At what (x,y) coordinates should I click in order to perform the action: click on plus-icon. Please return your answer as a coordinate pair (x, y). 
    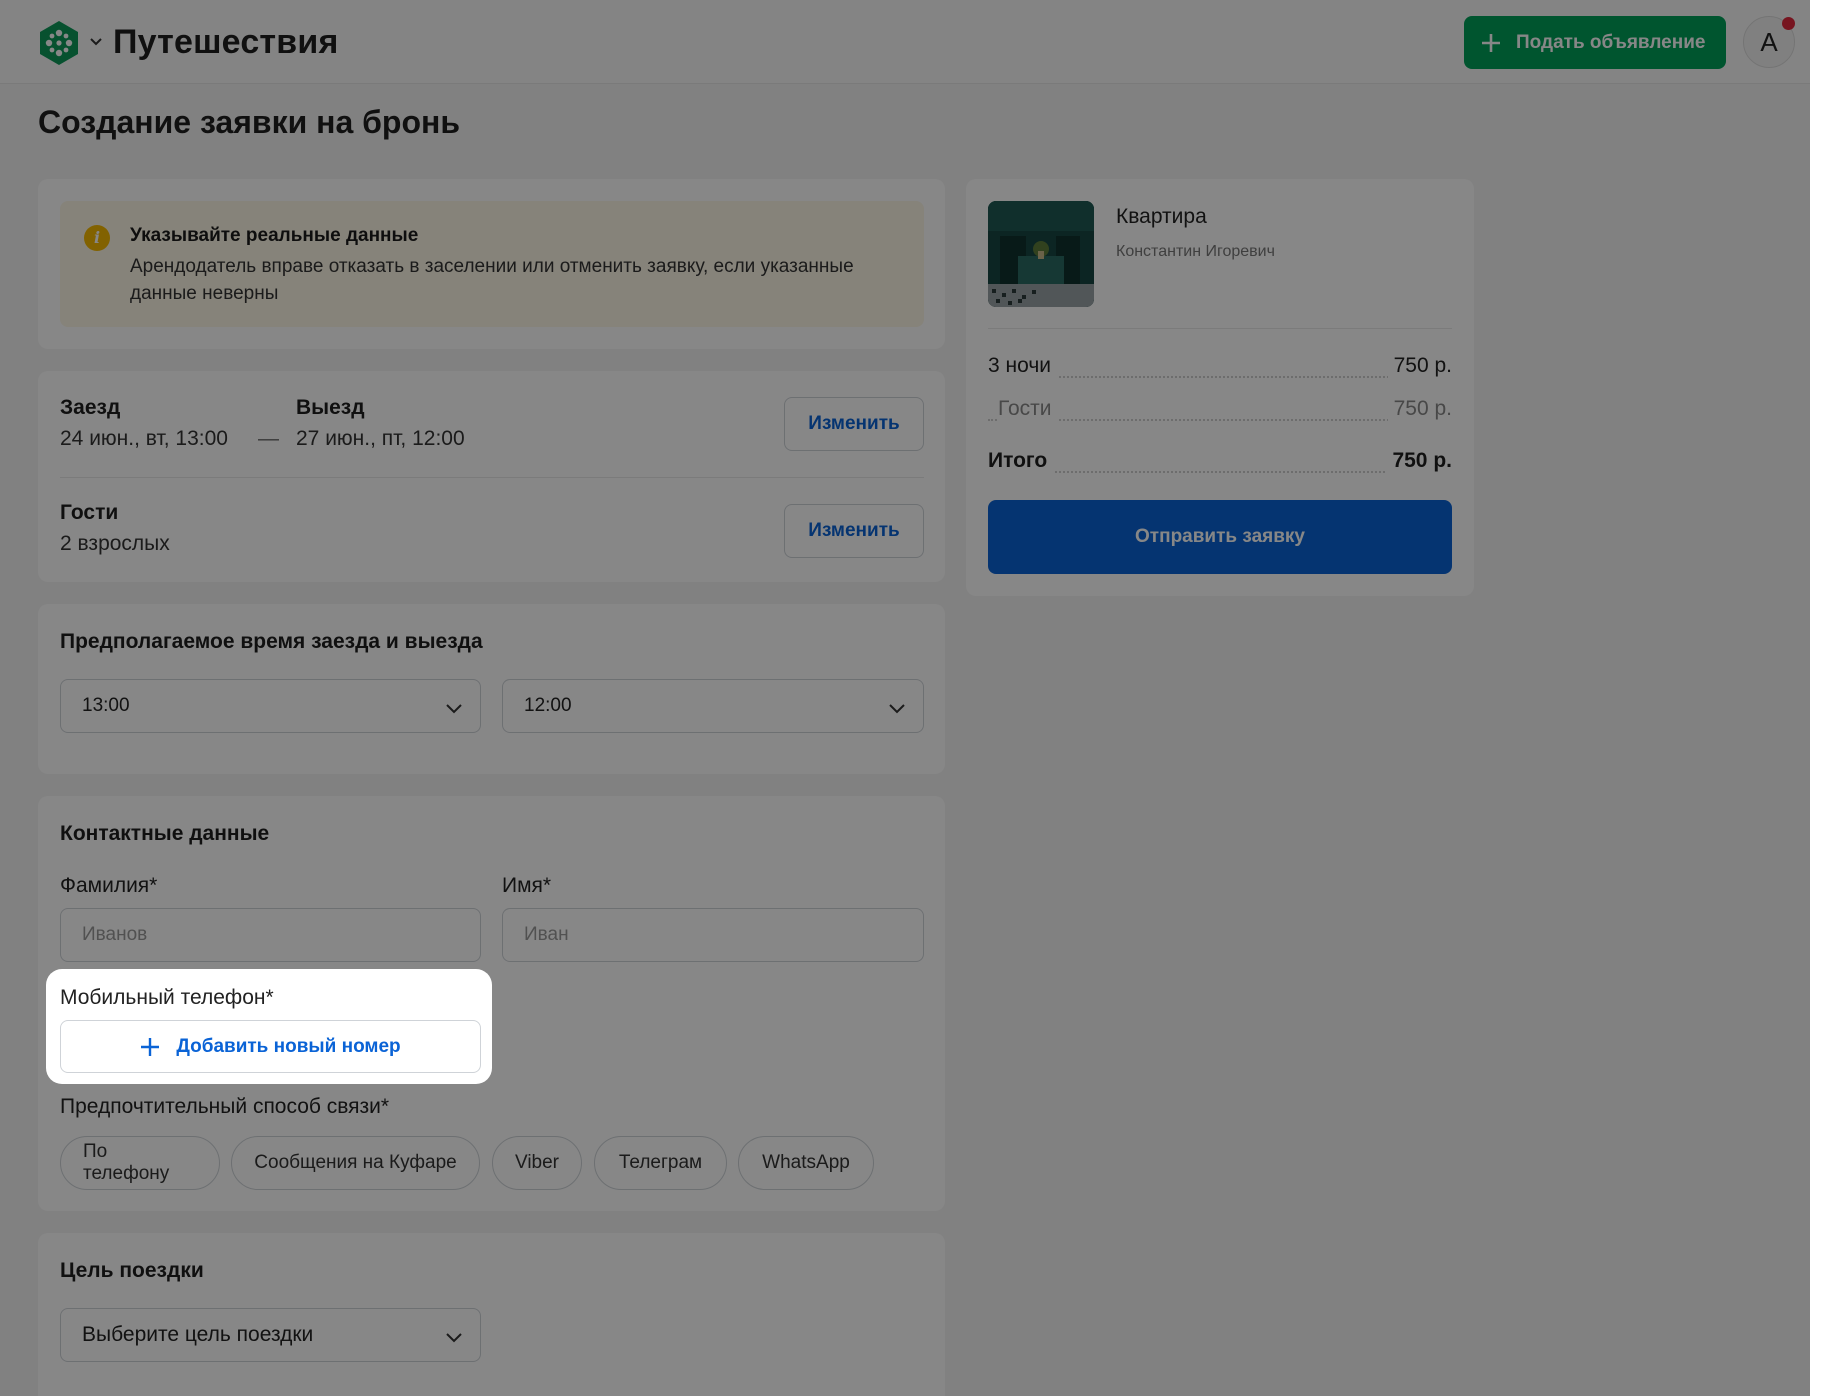
    Looking at the image, I should click on (150, 1046).